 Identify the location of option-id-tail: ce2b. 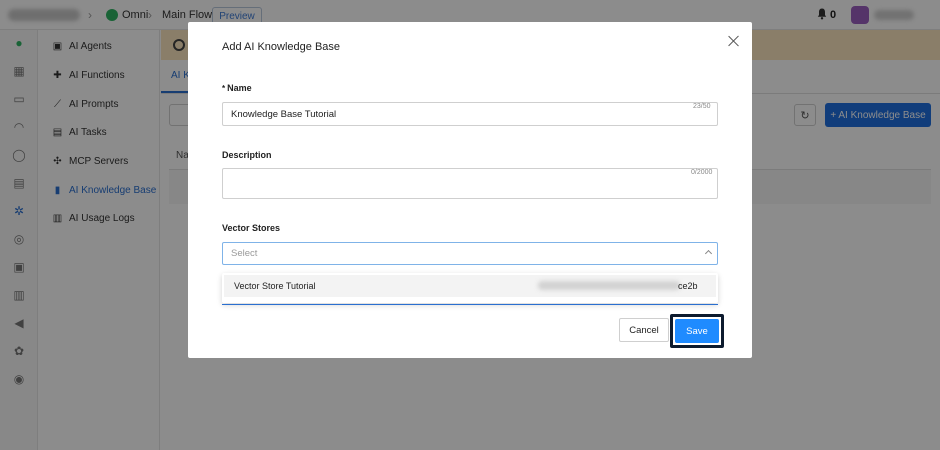
(688, 286).